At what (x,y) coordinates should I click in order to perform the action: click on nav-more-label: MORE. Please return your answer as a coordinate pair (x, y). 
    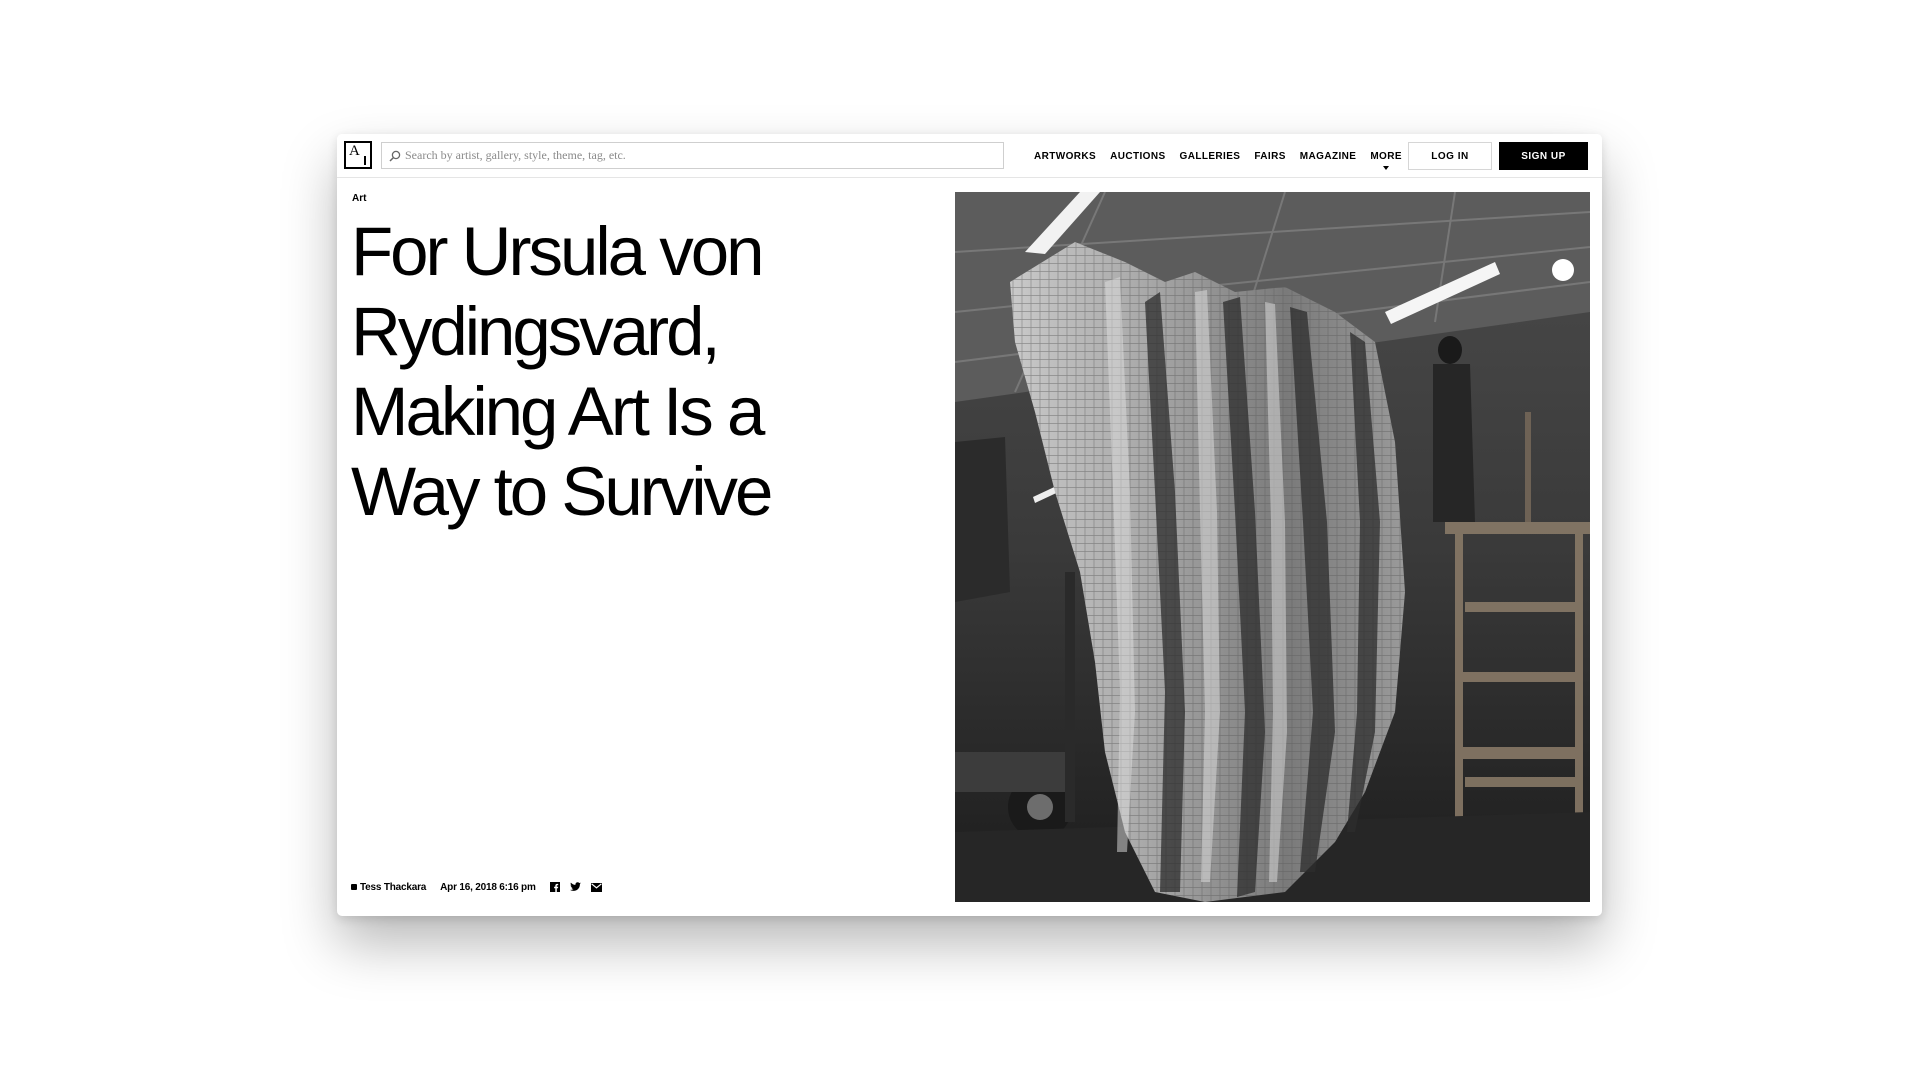
    Looking at the image, I should click on (1386, 156).